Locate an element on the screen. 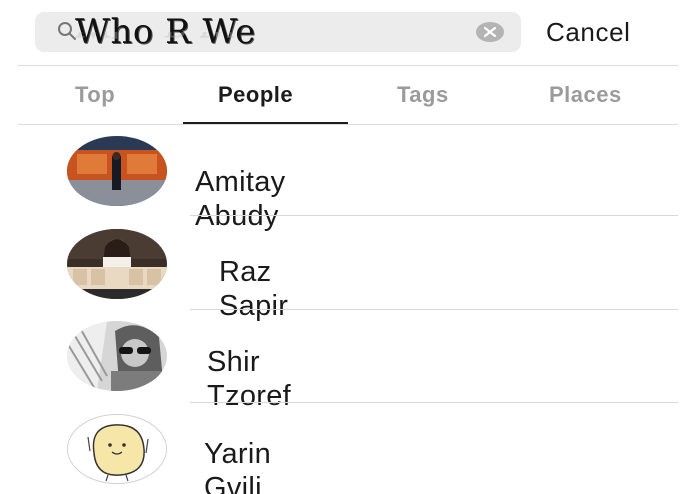 This screenshot has width=695, height=494. tab-tags: Tags is located at coordinates (423, 95).